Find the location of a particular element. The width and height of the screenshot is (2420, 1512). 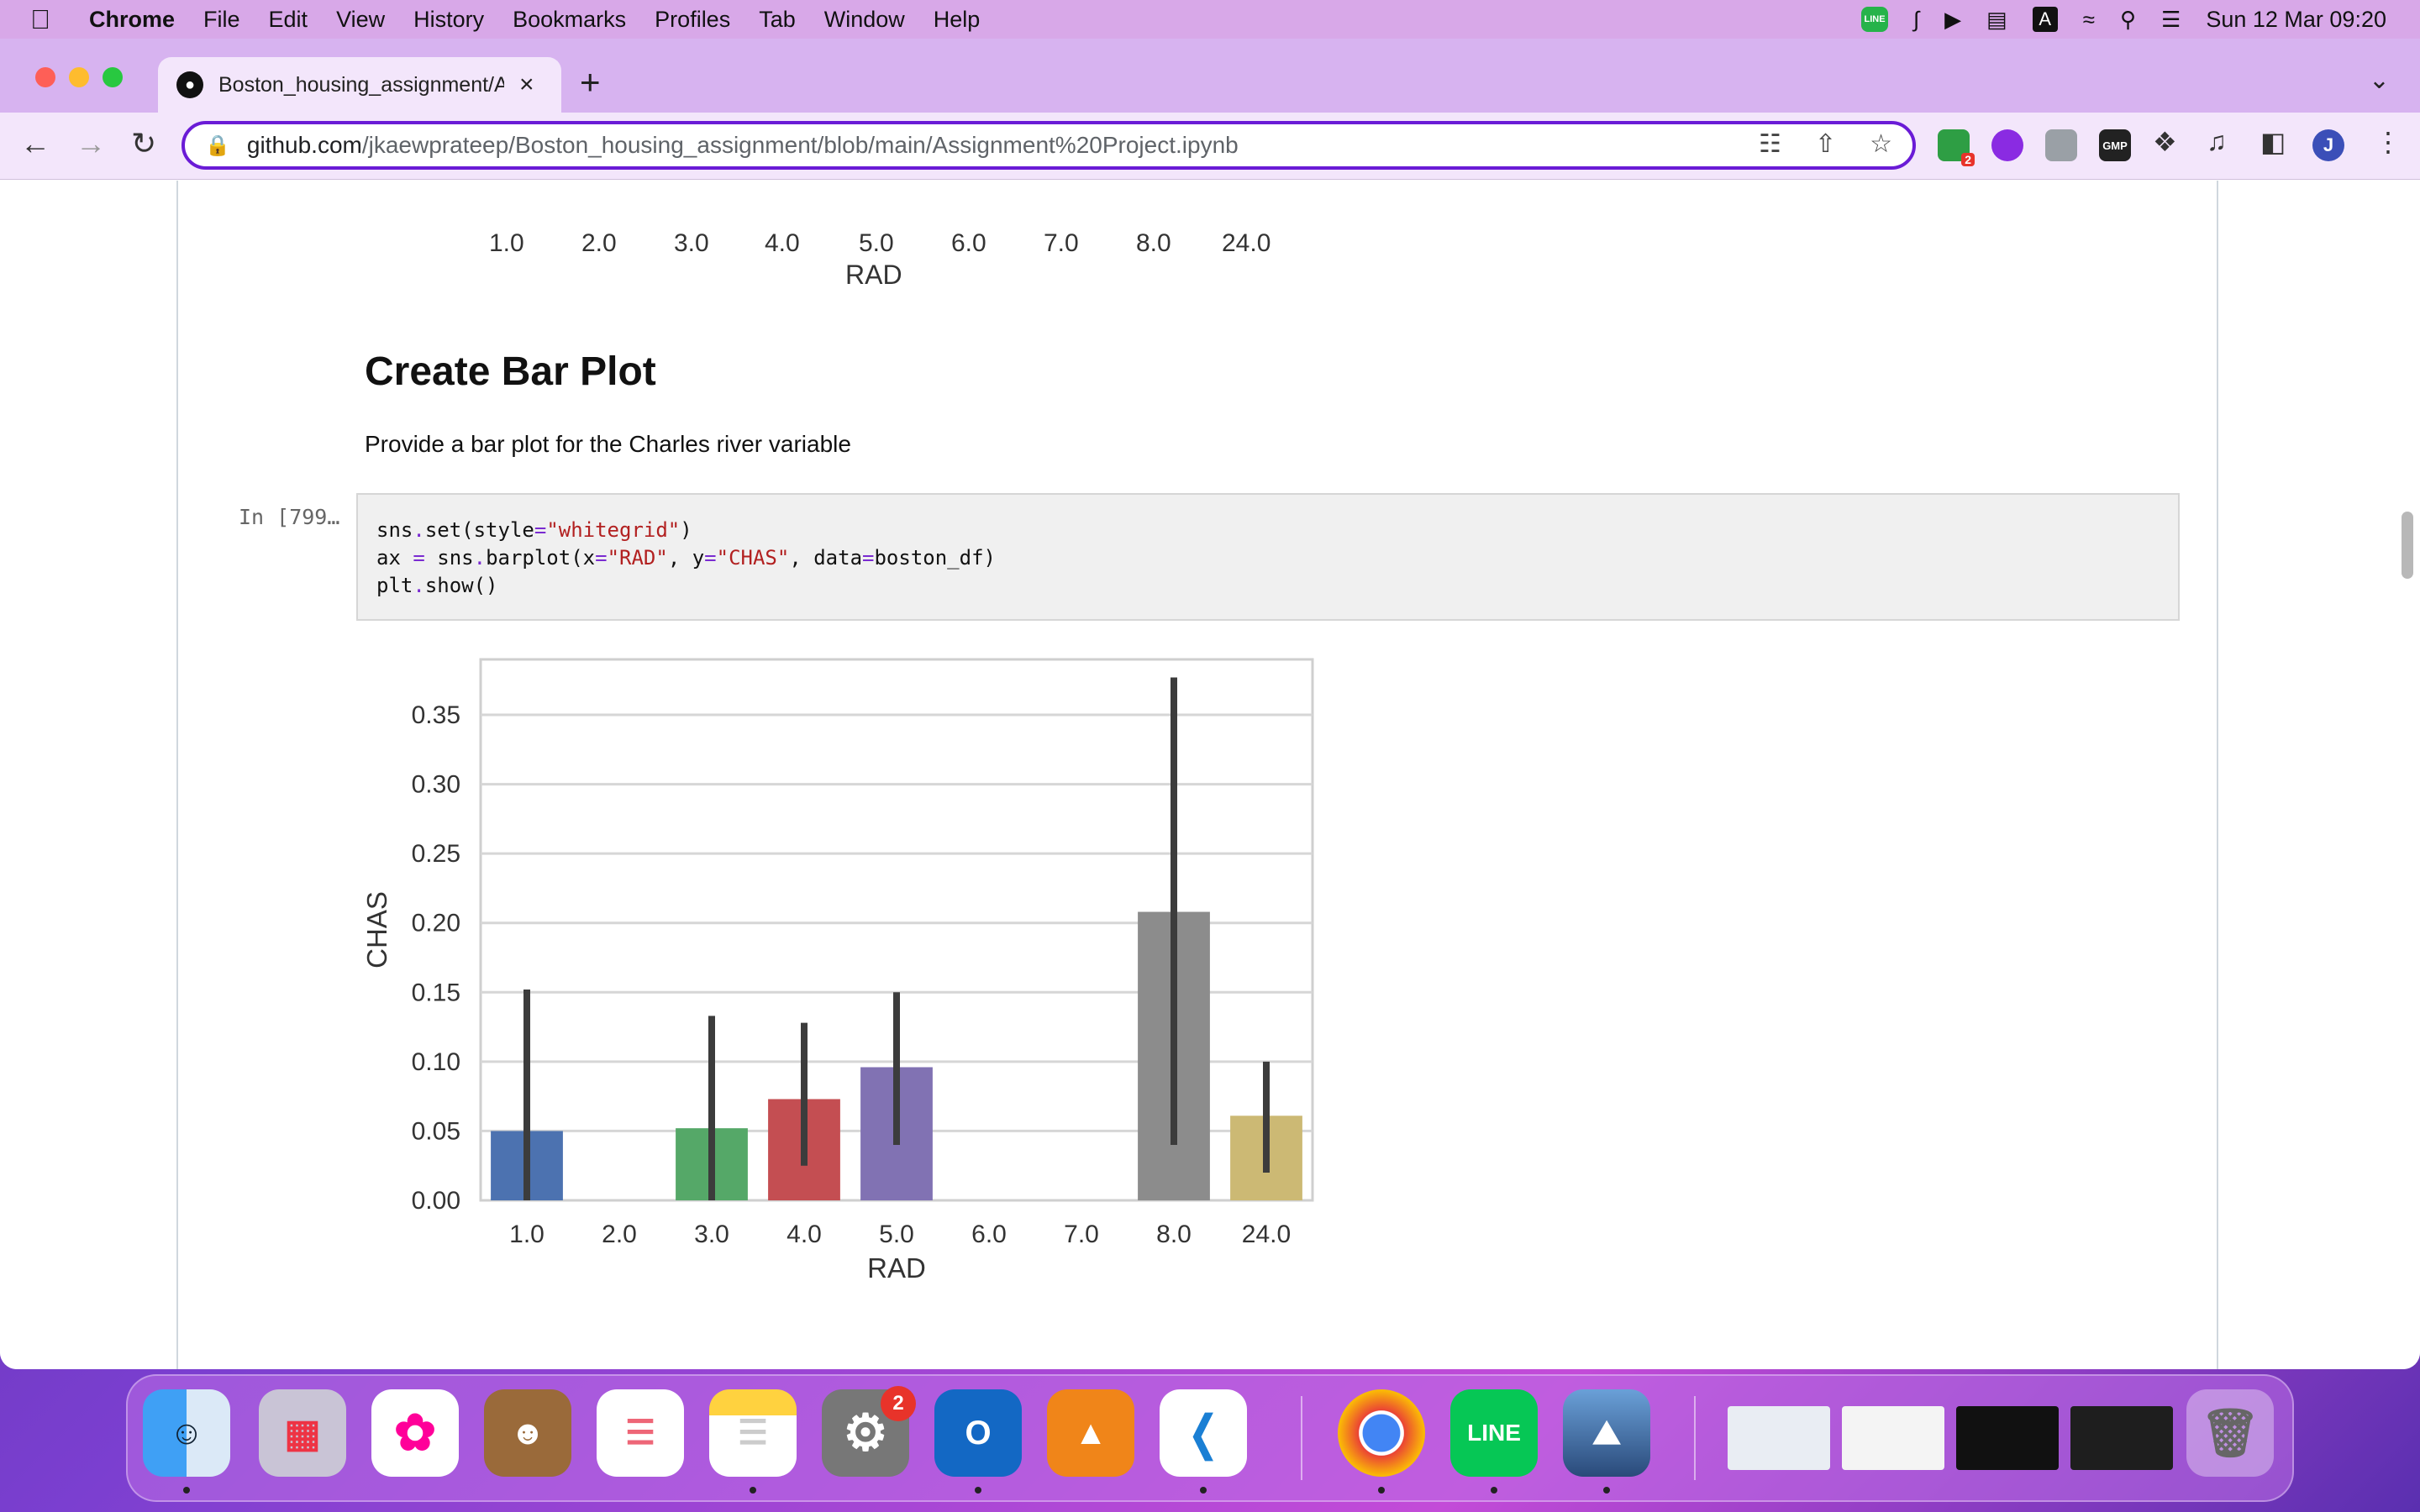

menu-help: Help is located at coordinates (958, 20).